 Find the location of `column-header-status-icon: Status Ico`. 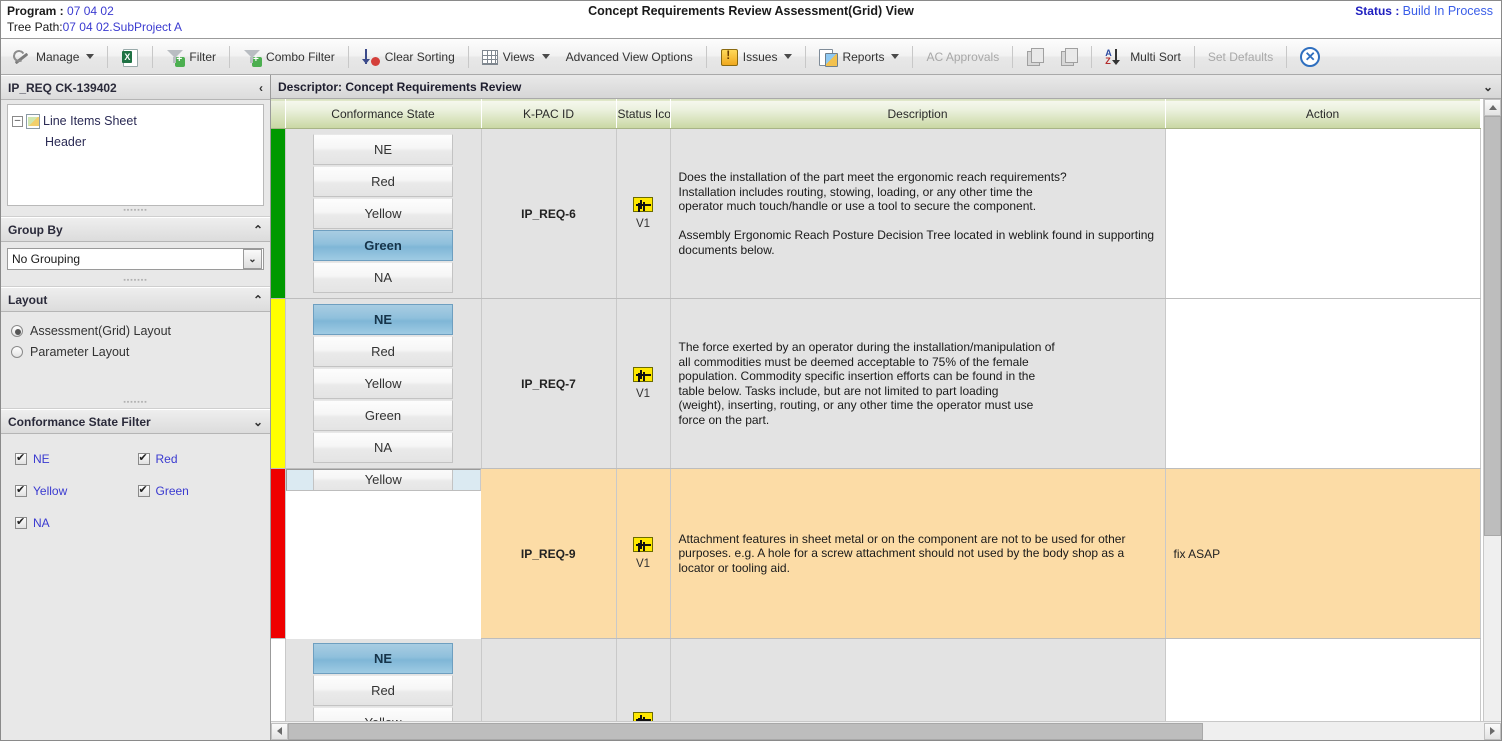

column-header-status-icon: Status Ico is located at coordinates (643, 114).